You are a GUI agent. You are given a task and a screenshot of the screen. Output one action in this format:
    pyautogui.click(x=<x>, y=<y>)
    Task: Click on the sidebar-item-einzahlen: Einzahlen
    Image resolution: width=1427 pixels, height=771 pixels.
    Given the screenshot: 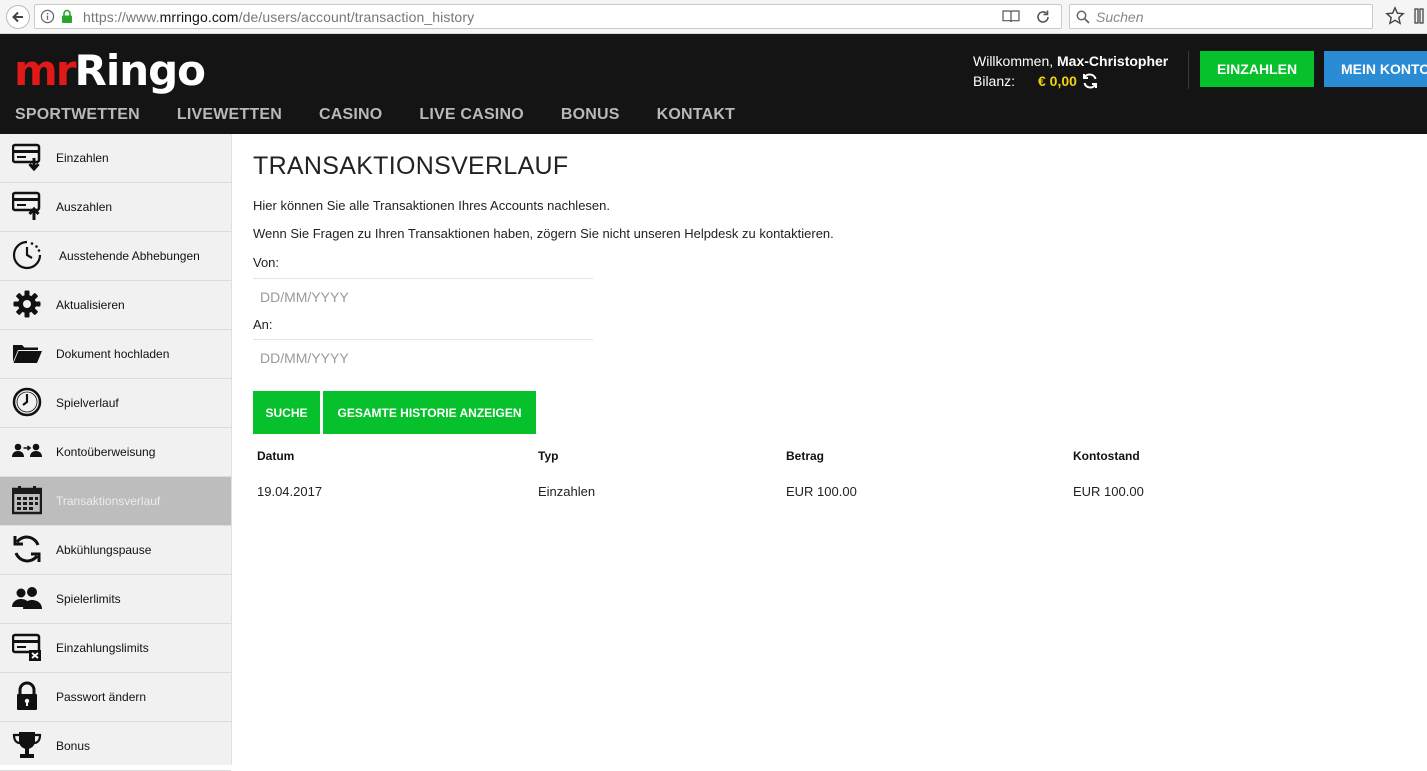 What is the action you would take?
    pyautogui.click(x=115, y=158)
    